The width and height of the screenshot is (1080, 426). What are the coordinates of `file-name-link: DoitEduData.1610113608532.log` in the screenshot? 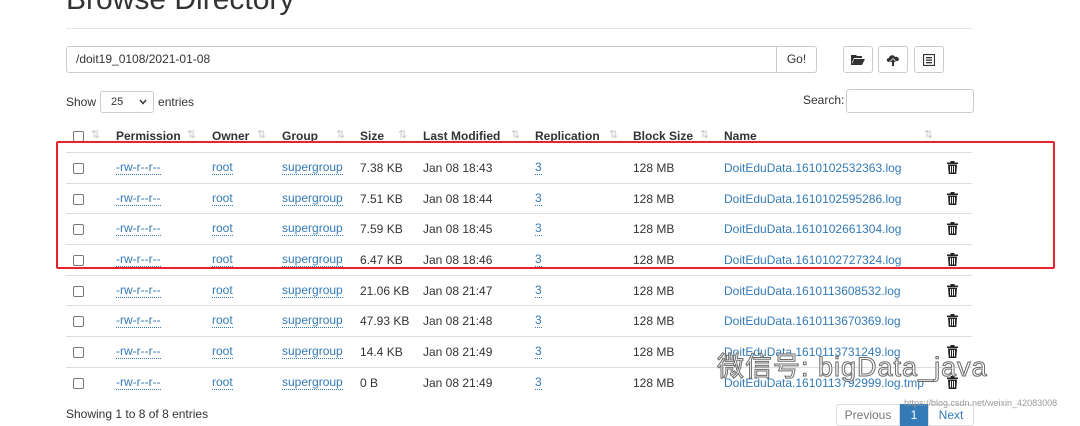 It's located at (812, 291).